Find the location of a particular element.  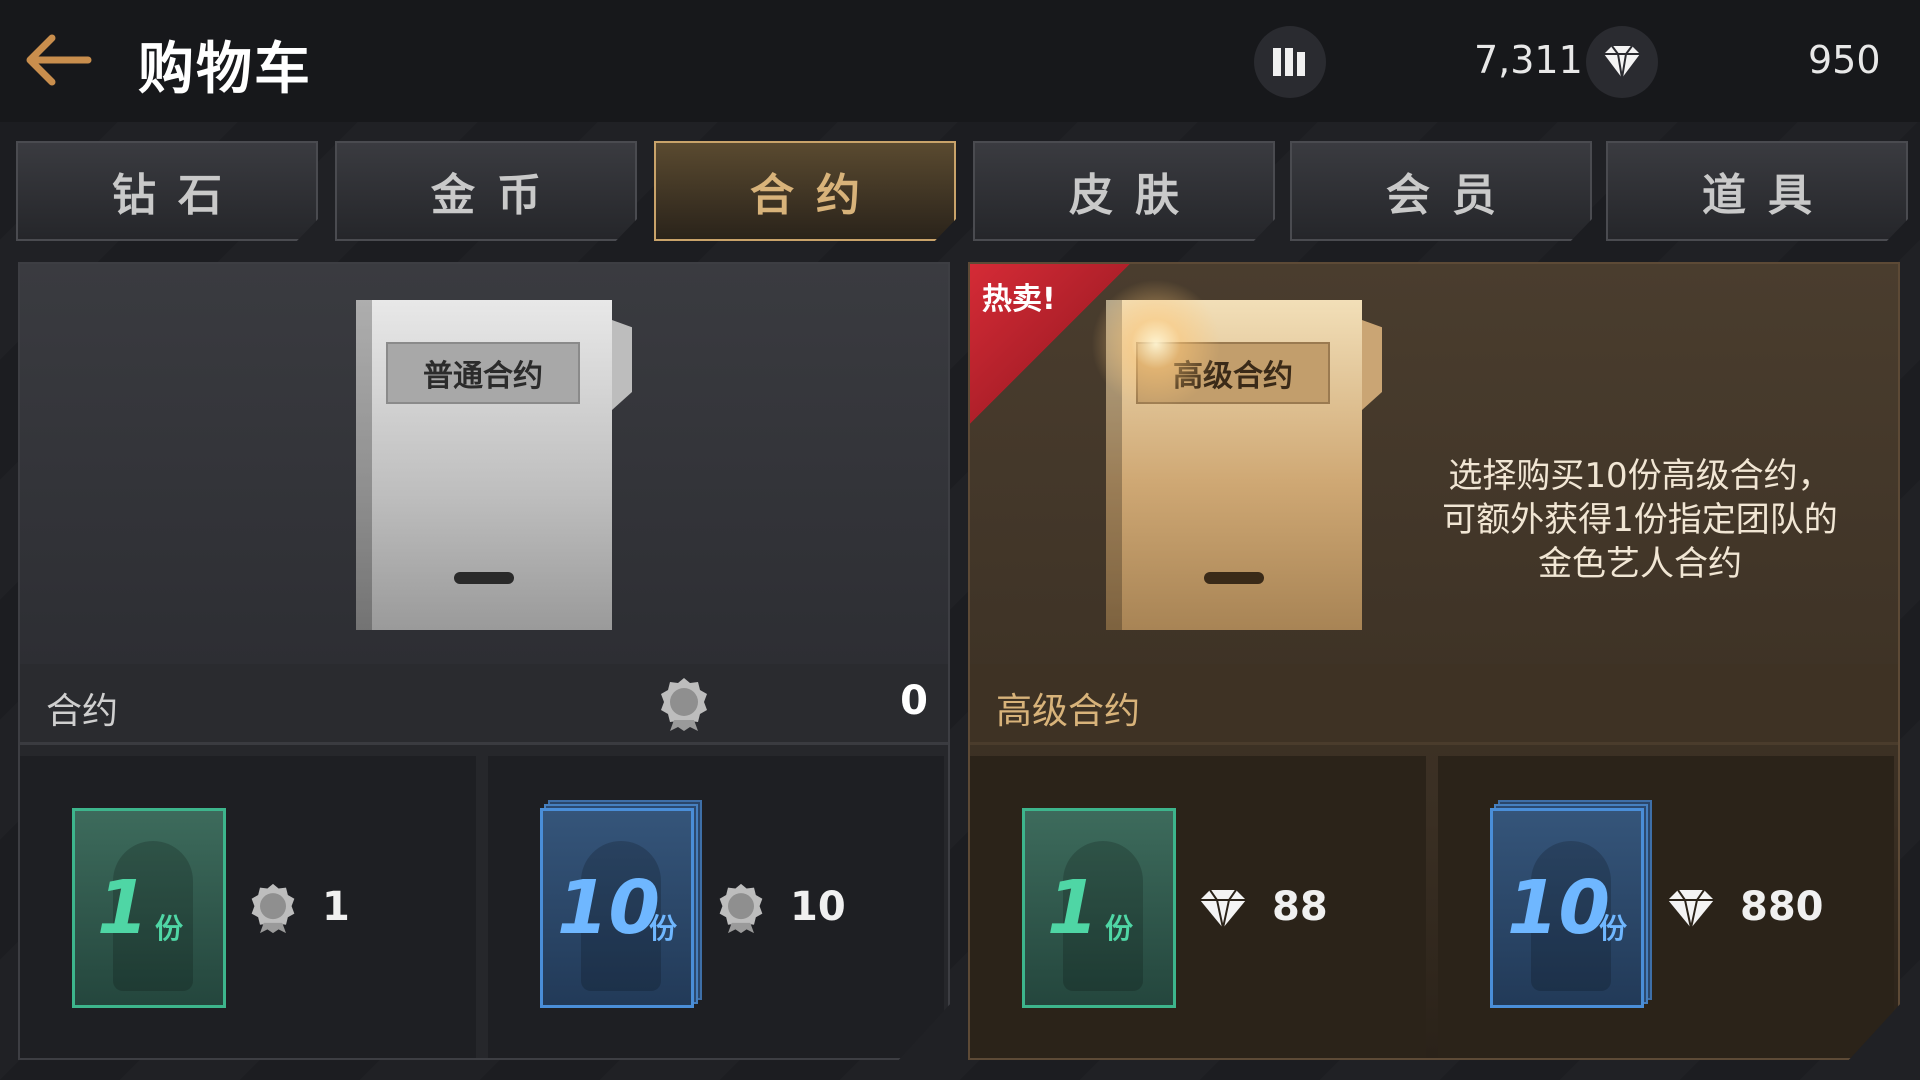

section-title: 高级合约 is located at coordinates (1068, 711).